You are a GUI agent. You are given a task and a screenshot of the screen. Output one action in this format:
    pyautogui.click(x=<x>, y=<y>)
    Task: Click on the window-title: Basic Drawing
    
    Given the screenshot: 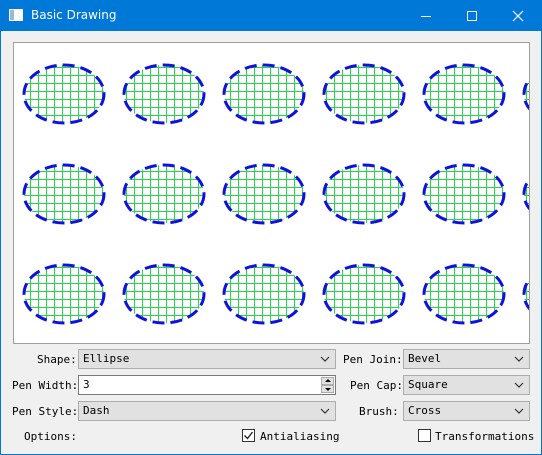 What is the action you would take?
    pyautogui.click(x=74, y=15)
    